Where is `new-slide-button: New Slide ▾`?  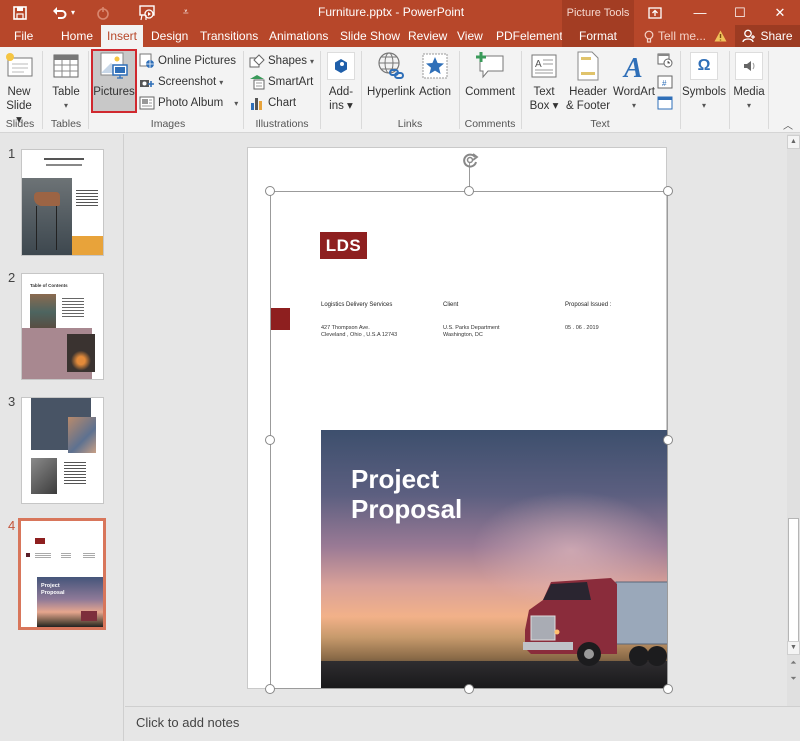
new-slide-button: New Slide ▾ is located at coordinates (19, 88).